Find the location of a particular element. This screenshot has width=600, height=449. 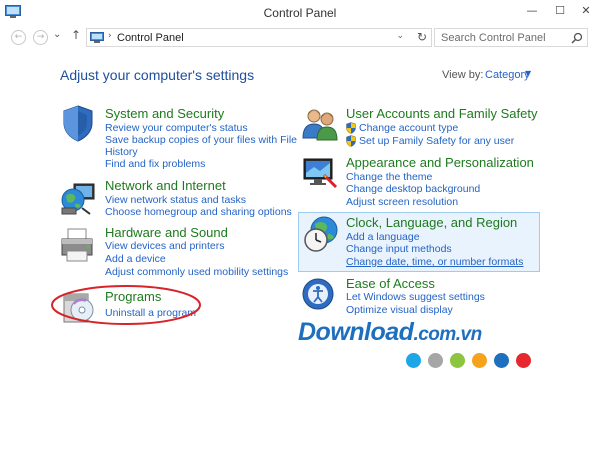

users-icon is located at coordinates (320, 124).